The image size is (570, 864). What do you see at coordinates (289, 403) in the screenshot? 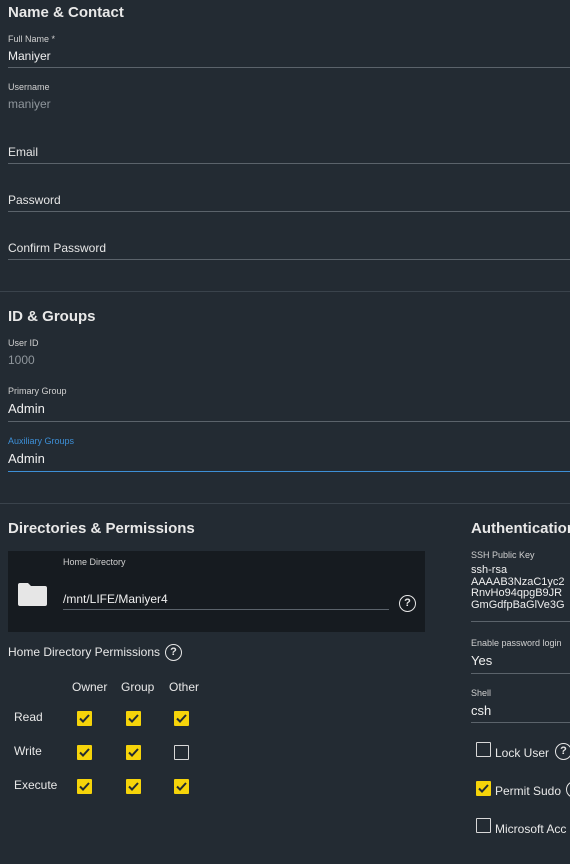
I see `primary-group-select: Primary Group Admin` at bounding box center [289, 403].